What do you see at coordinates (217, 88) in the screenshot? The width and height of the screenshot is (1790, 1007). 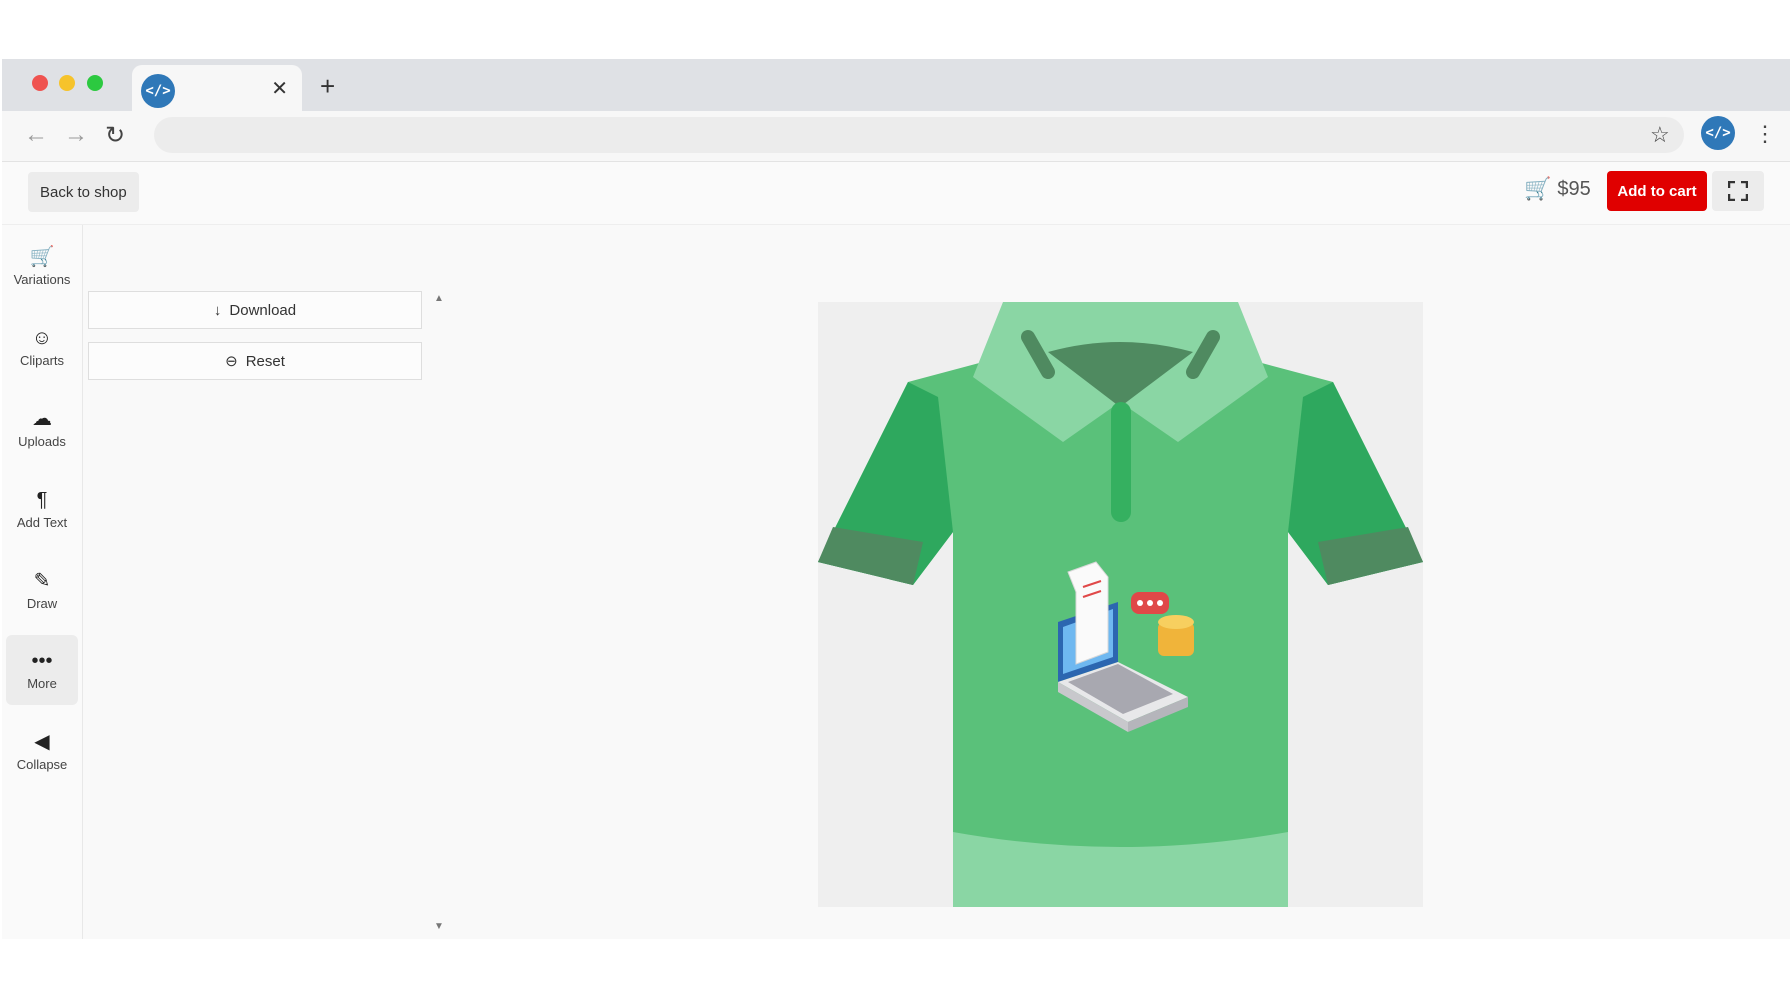 I see `browser-tab: </> ✕` at bounding box center [217, 88].